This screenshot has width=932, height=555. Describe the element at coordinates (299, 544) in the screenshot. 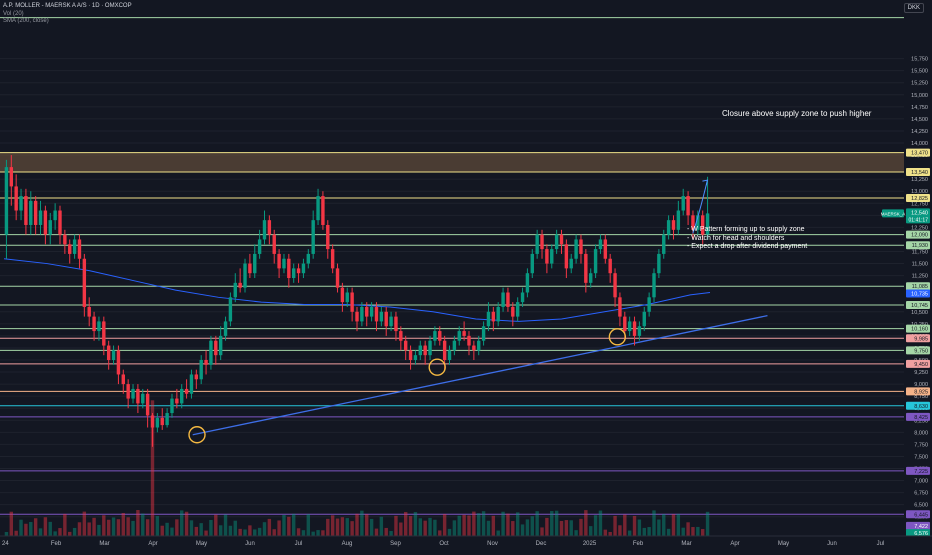

I see `time-label: Jul` at that location.